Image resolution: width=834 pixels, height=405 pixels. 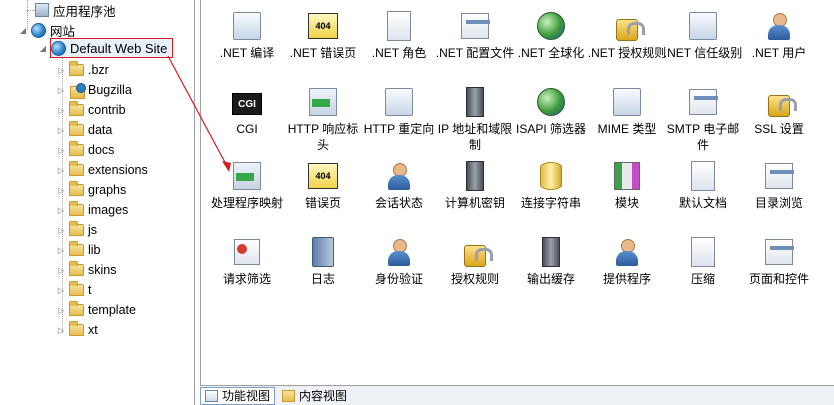 What do you see at coordinates (247, 122) in the screenshot?
I see `feature-tile: CGI CGI` at bounding box center [247, 122].